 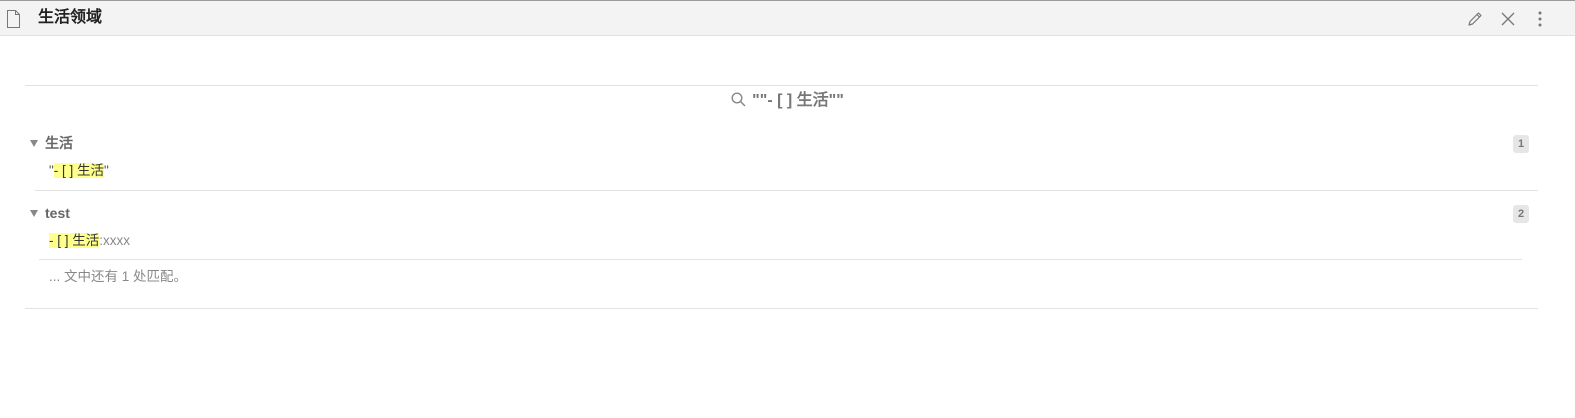 I want to click on pencil-icon, so click(x=1475, y=19).